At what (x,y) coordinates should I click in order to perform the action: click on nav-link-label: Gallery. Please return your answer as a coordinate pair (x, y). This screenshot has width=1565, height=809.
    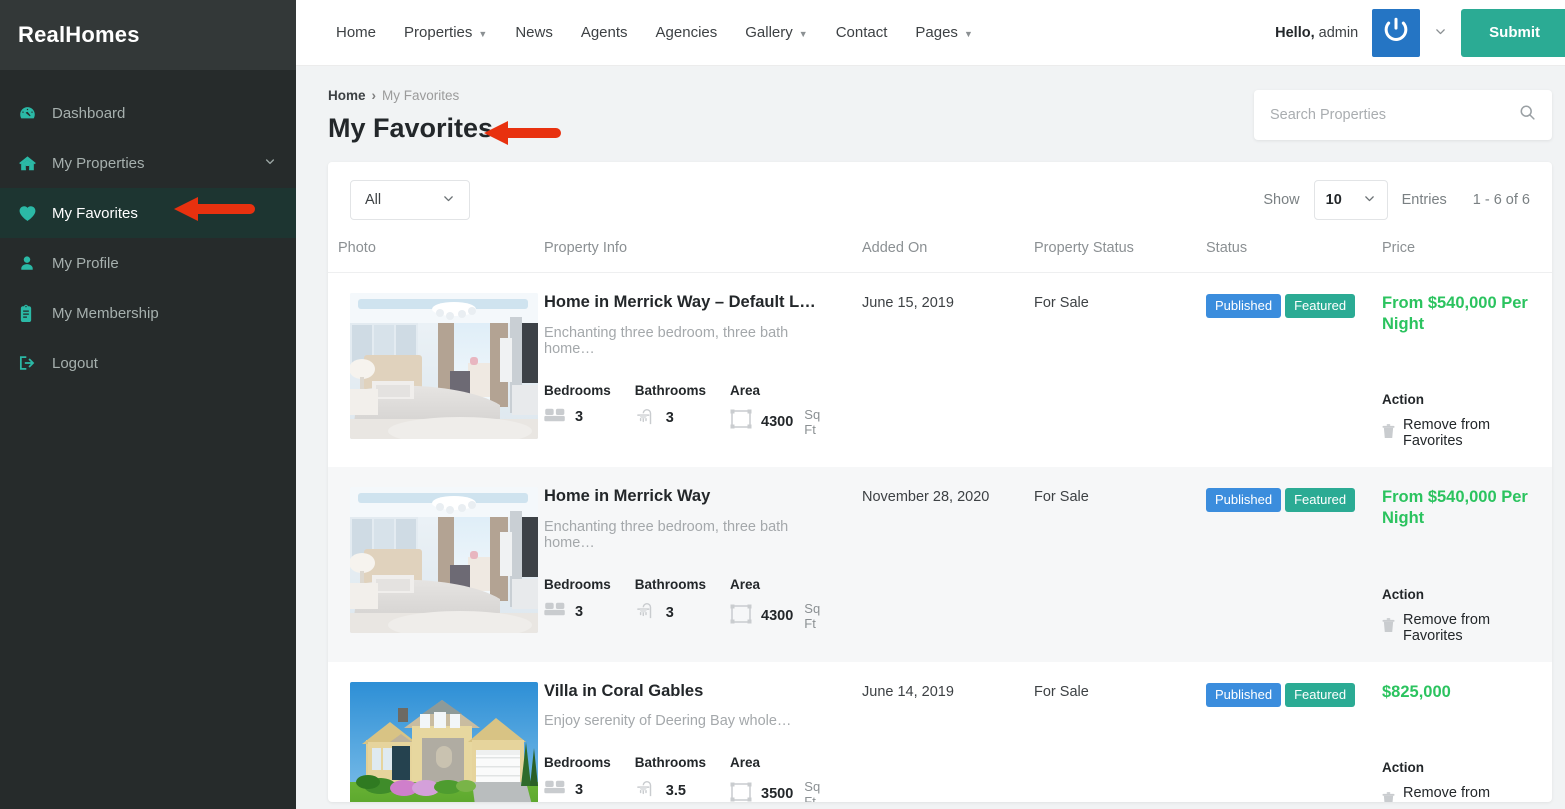
    Looking at the image, I should click on (769, 32).